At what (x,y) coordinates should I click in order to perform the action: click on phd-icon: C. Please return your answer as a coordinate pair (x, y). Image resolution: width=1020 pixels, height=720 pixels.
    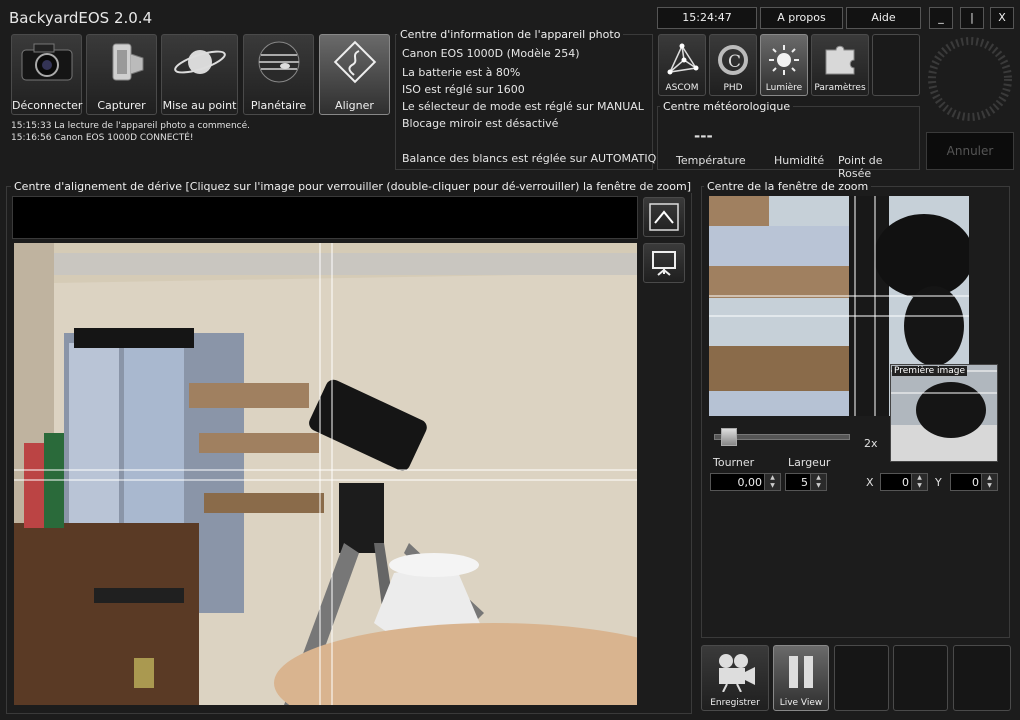
    Looking at the image, I should click on (733, 60).